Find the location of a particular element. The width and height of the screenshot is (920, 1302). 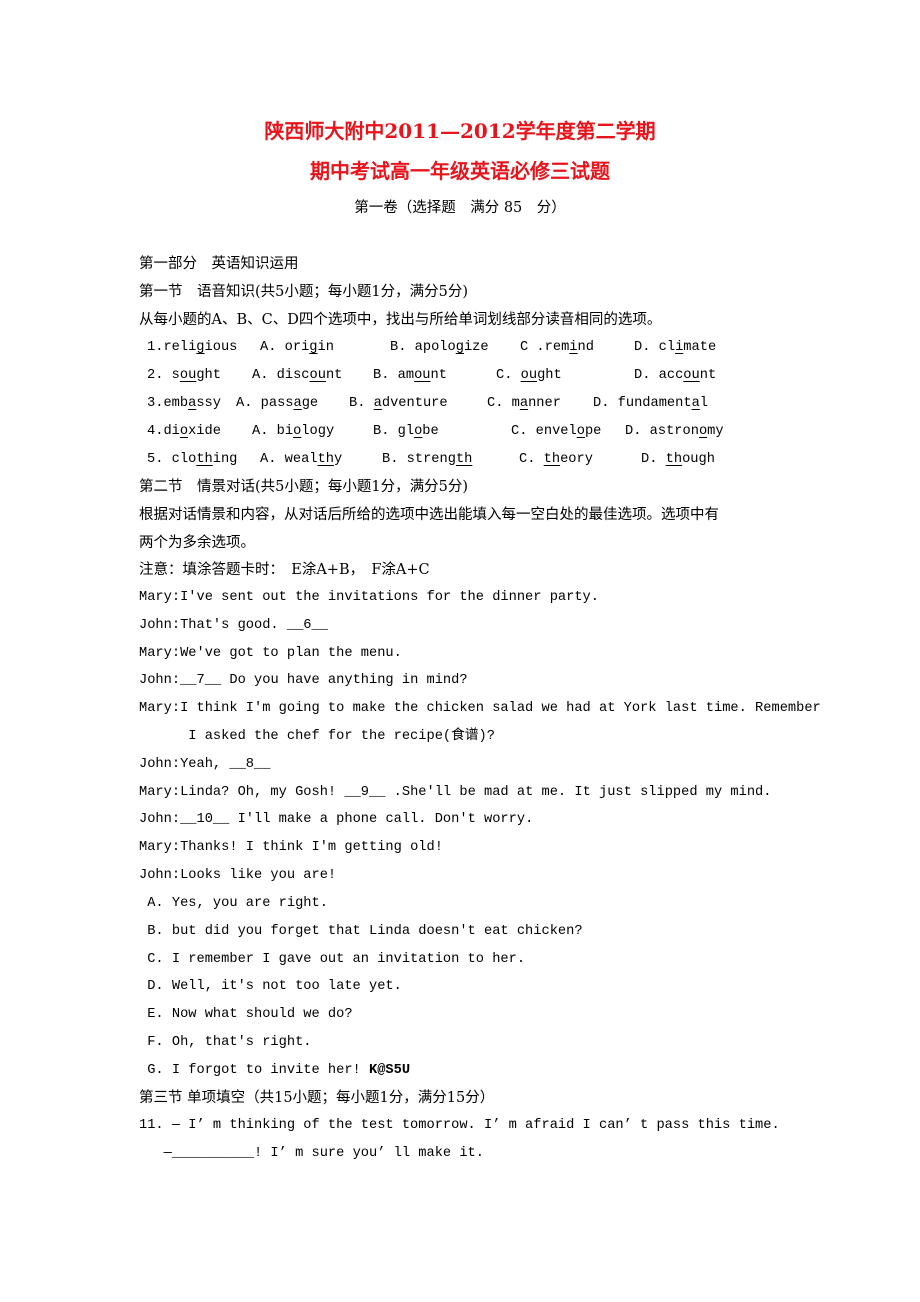

title-line-2: 期中考试高一年级英语必修三试题 is located at coordinates (460, 171).